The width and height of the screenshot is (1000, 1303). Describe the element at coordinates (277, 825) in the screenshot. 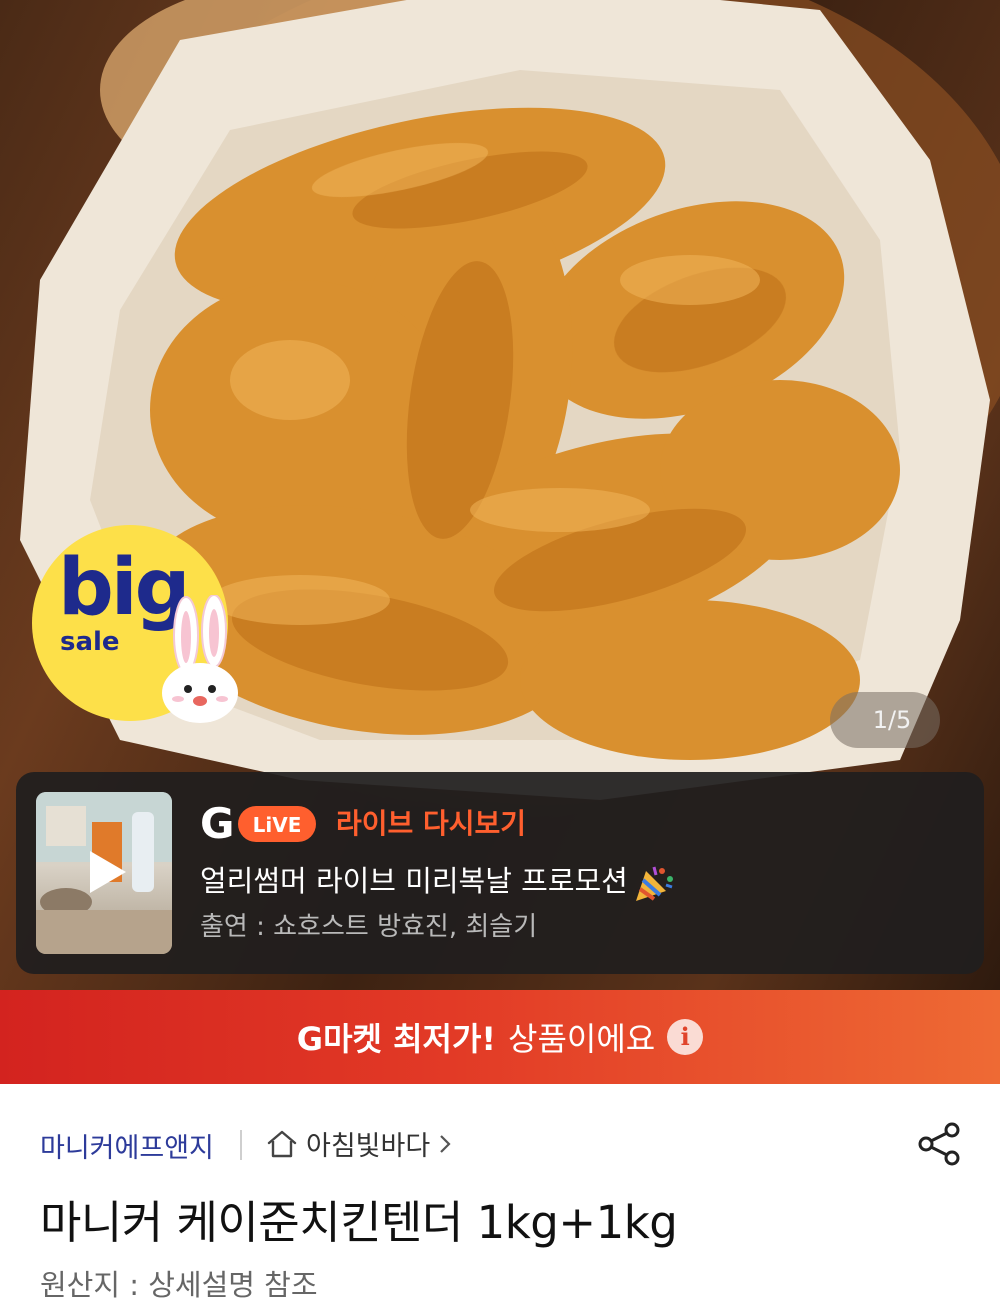

I see `g-live-logo-live: LiVE` at that location.